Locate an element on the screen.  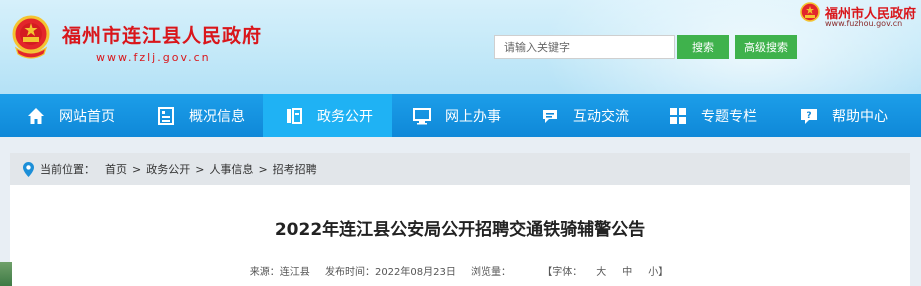
advanced-search-button: 高级搜索 is located at coordinates (766, 47).